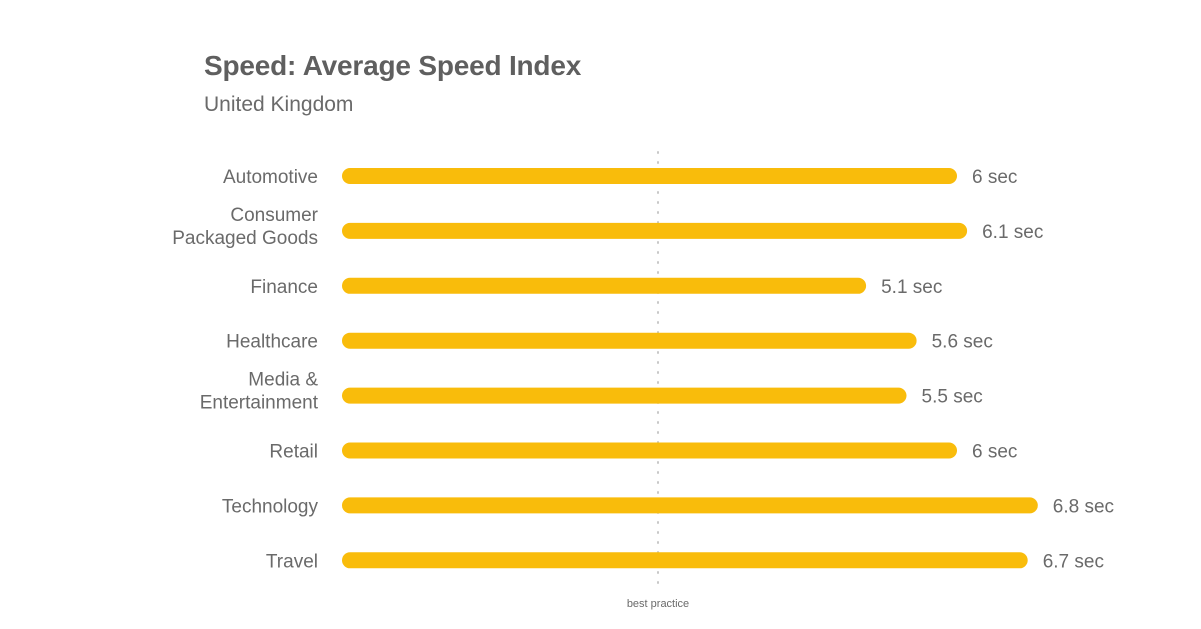 Image resolution: width=1201 pixels, height=629 pixels. What do you see at coordinates (1073, 561) in the screenshot?
I see `value-label: 6.7 sec` at bounding box center [1073, 561].